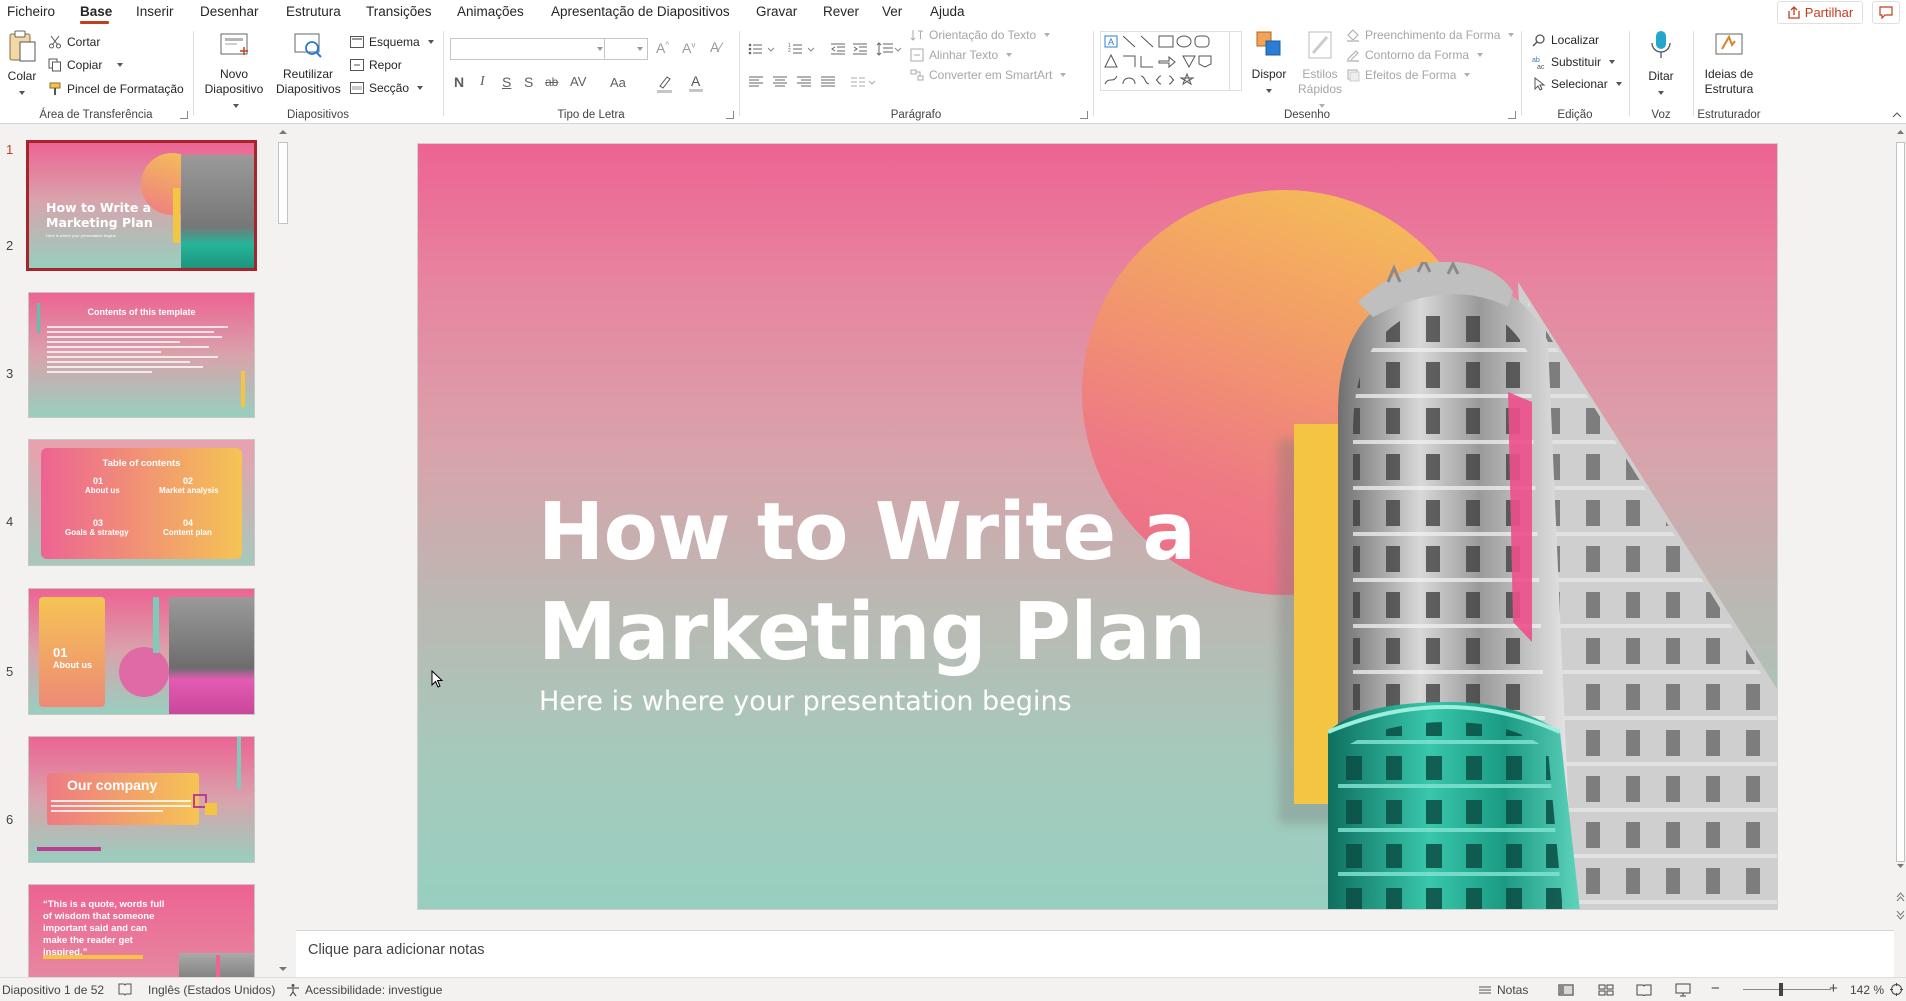  What do you see at coordinates (22, 93) in the screenshot?
I see `paste-dropdown-icon` at bounding box center [22, 93].